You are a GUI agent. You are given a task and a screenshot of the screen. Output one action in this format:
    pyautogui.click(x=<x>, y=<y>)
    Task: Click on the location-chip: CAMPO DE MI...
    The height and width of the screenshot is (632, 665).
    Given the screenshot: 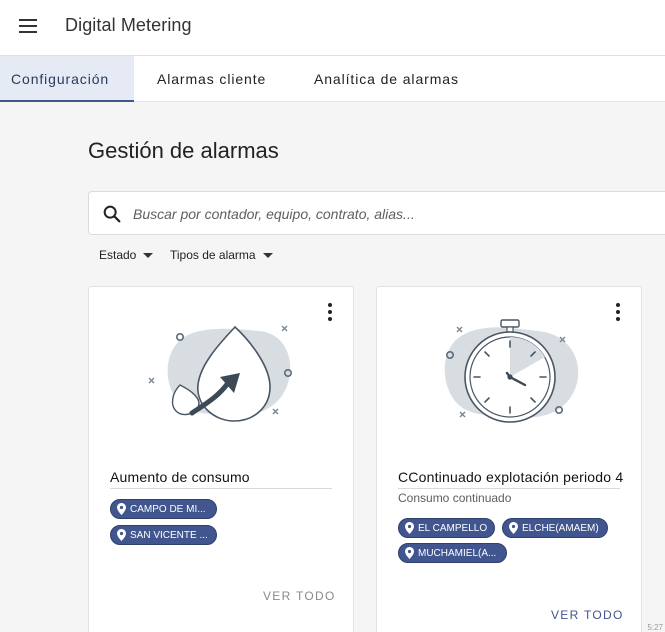 What is the action you would take?
    pyautogui.click(x=163, y=509)
    